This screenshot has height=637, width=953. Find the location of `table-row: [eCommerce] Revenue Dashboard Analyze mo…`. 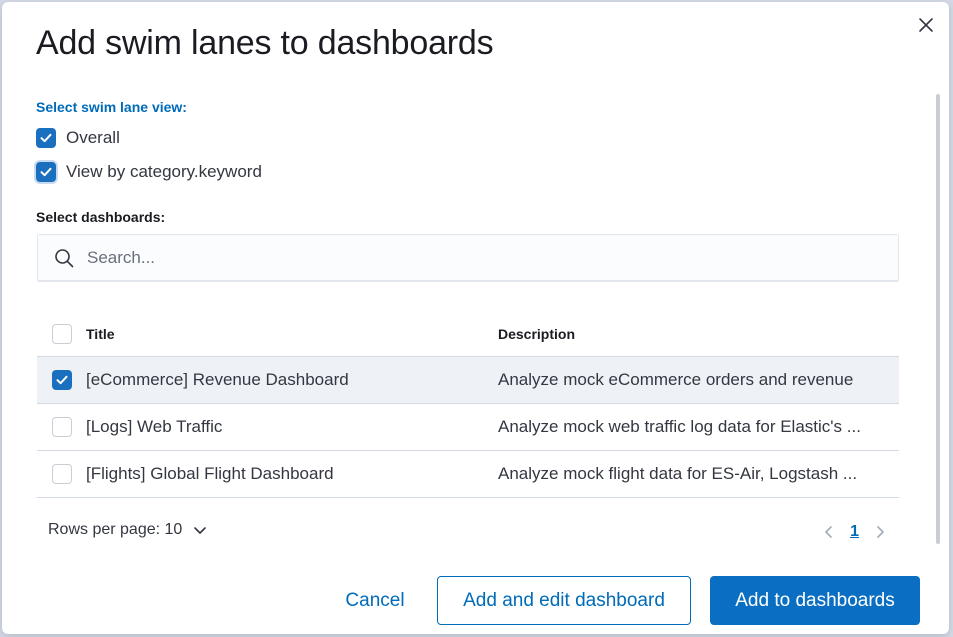

table-row: [eCommerce] Revenue Dashboard Analyze mo… is located at coordinates (468, 380).